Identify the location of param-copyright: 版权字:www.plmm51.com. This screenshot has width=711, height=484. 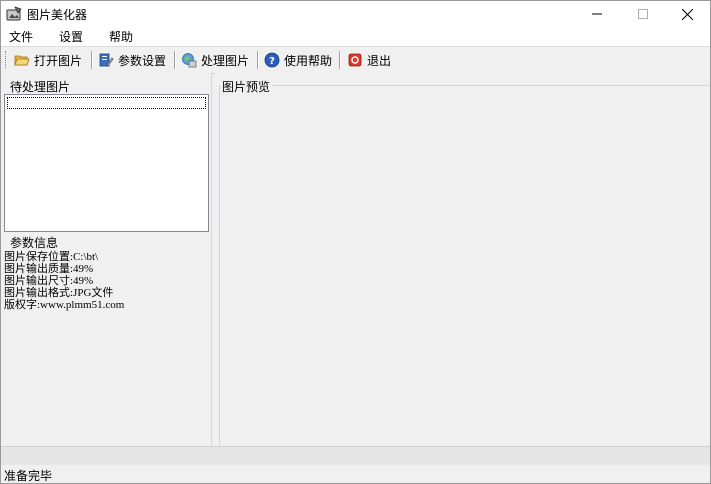
(64, 305).